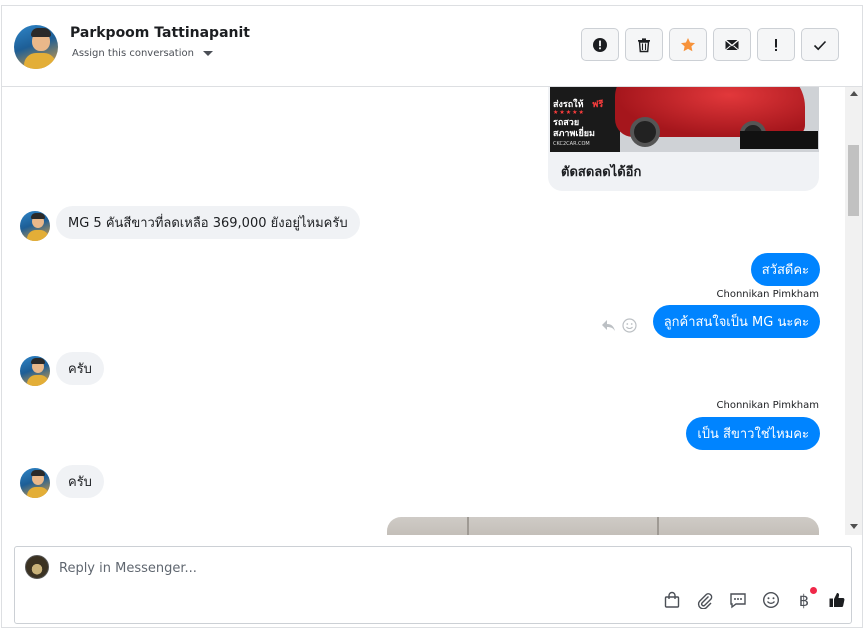  I want to click on react-emoji-icon, so click(629, 325).